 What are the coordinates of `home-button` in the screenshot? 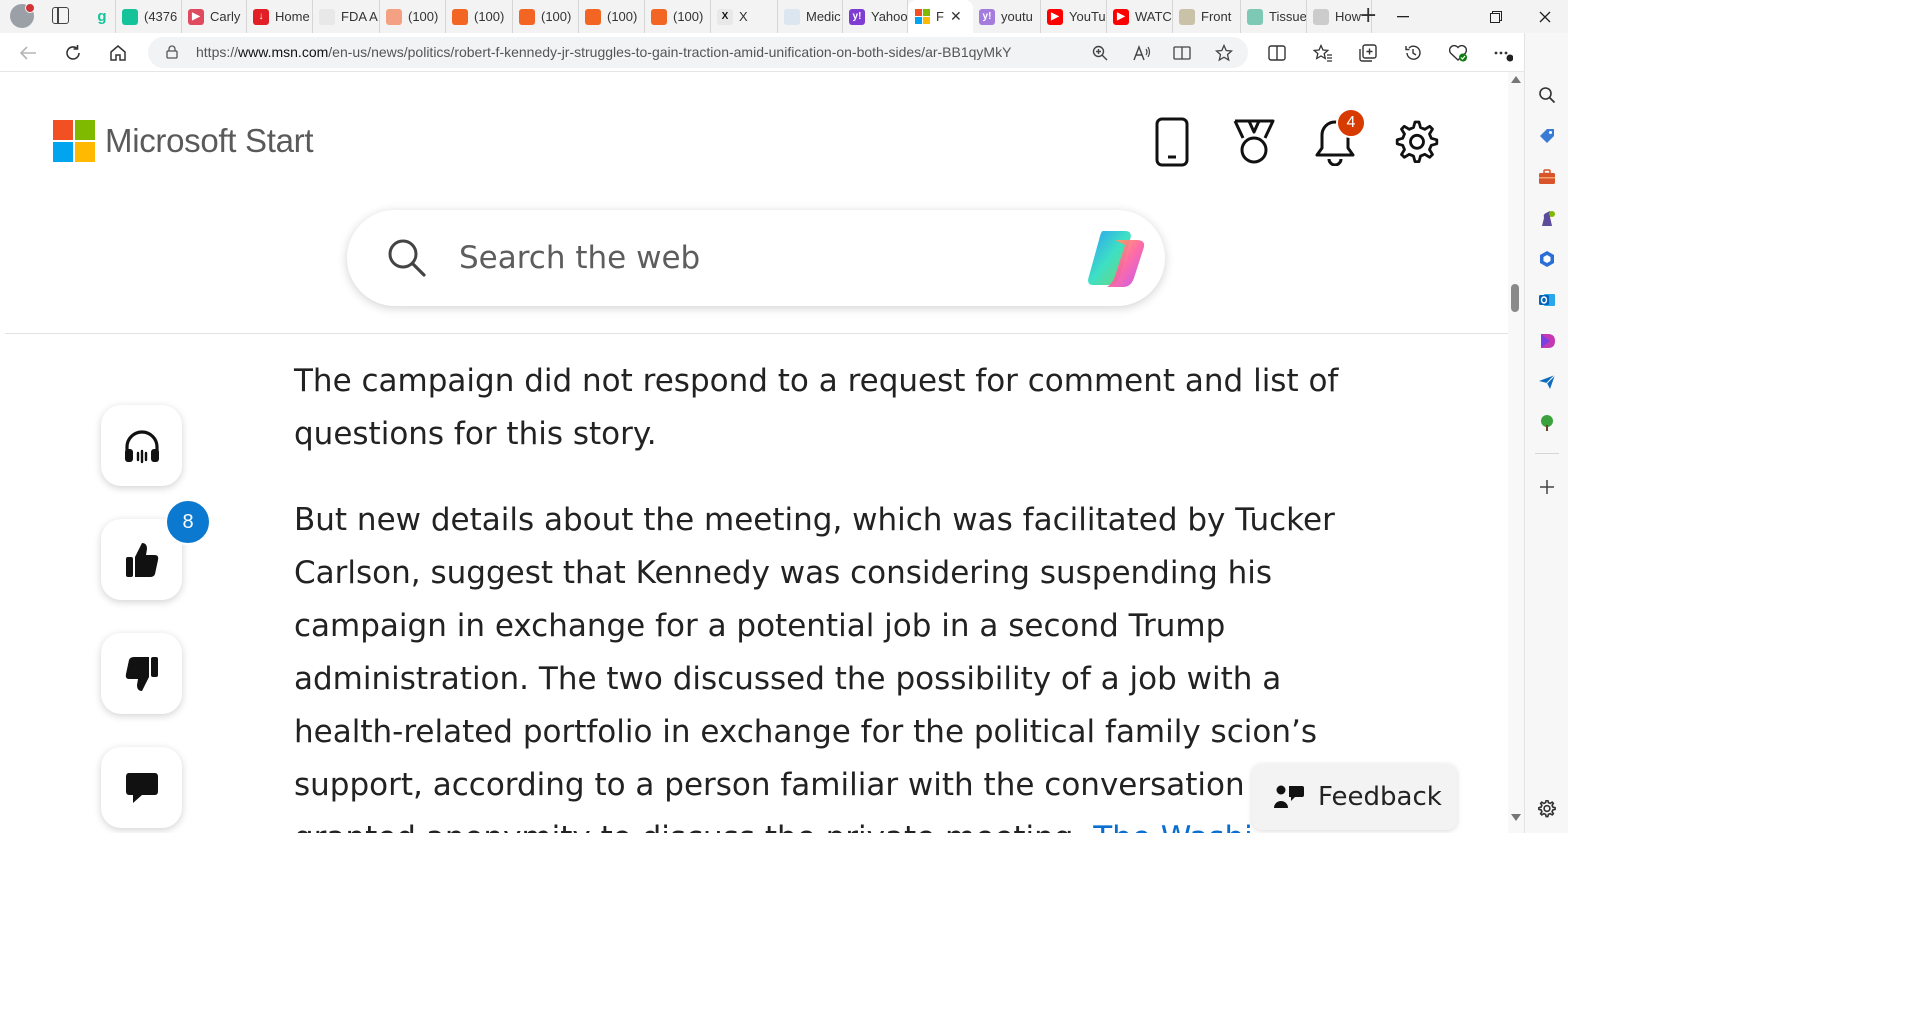 It's located at (118, 53).